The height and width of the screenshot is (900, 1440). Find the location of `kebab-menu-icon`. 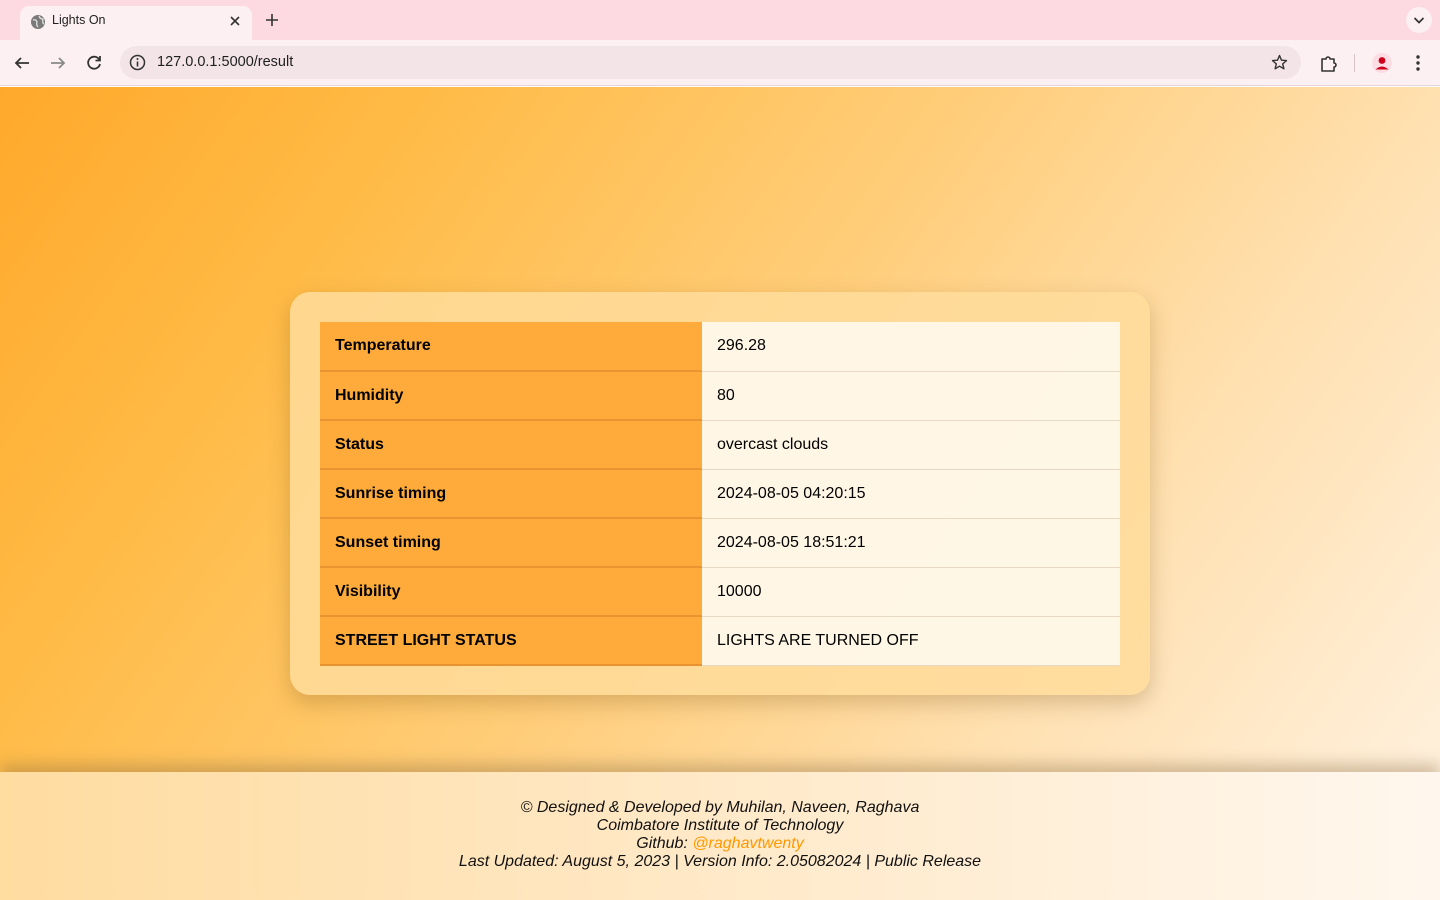

kebab-menu-icon is located at coordinates (1418, 63).